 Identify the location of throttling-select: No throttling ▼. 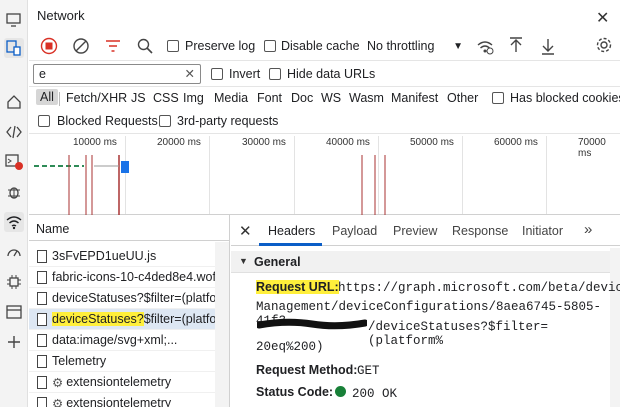
(415, 46).